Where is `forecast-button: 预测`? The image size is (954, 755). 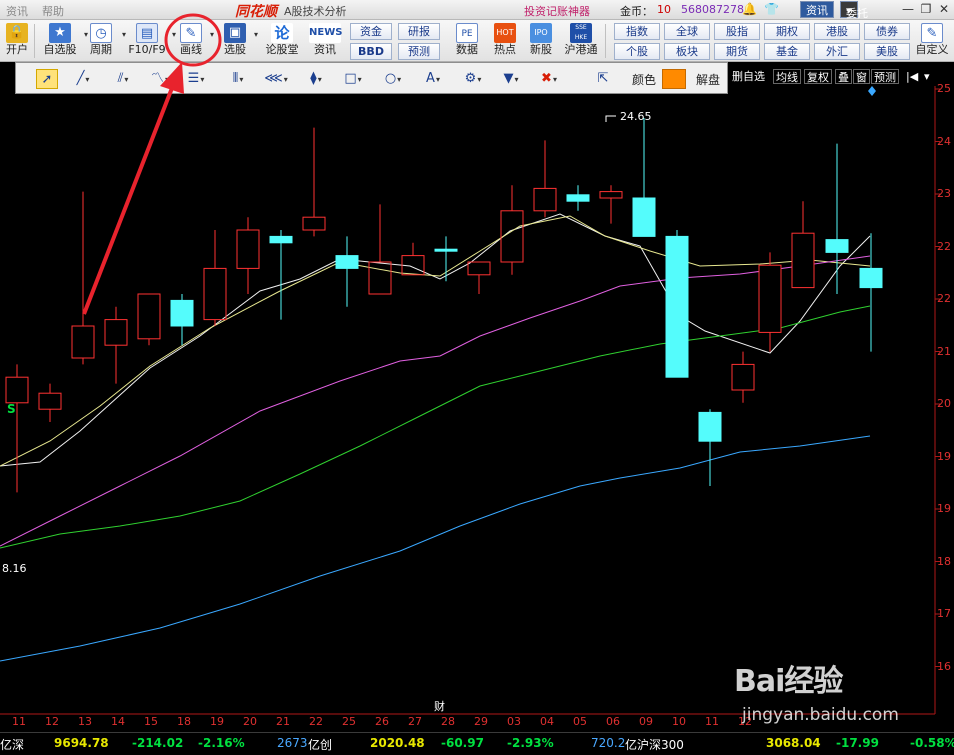 forecast-button: 预测 is located at coordinates (419, 51).